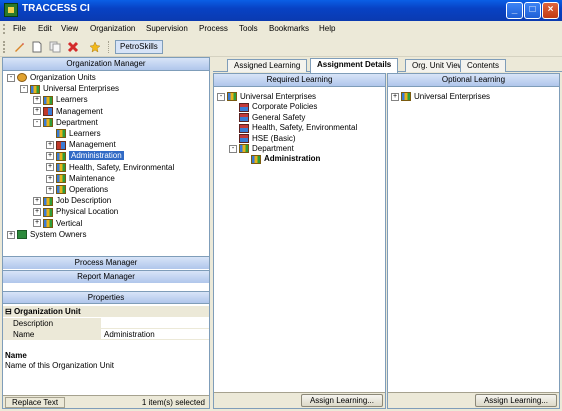  What do you see at coordinates (305, 128) in the screenshot?
I see `tree-node-label: Health, Safety, Environmental` at bounding box center [305, 128].